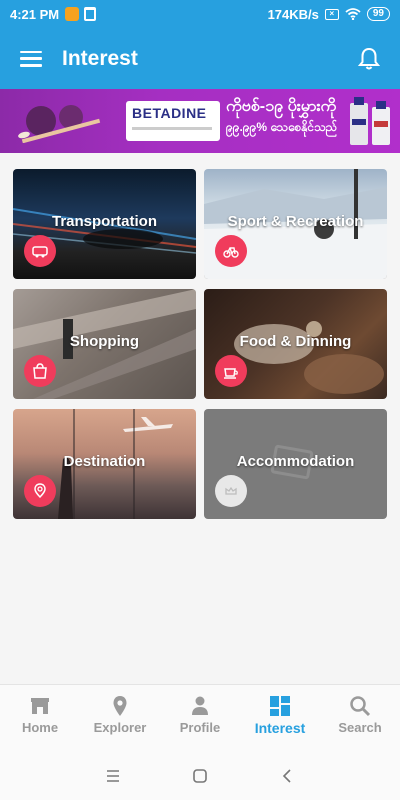  Describe the element at coordinates (360, 727) in the screenshot. I see `nav-label: Search` at that location.